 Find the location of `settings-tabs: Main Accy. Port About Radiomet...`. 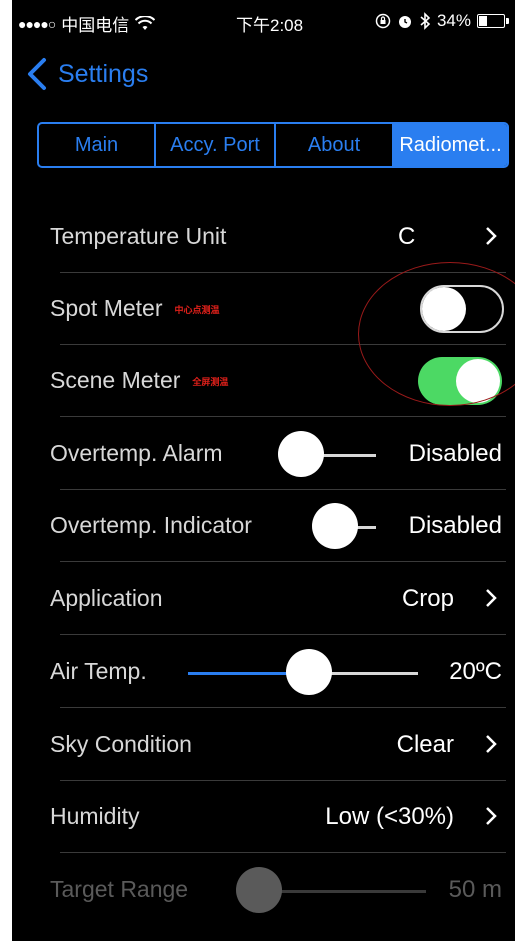

settings-tabs: Main Accy. Port About Radiomet... is located at coordinates (273, 145).